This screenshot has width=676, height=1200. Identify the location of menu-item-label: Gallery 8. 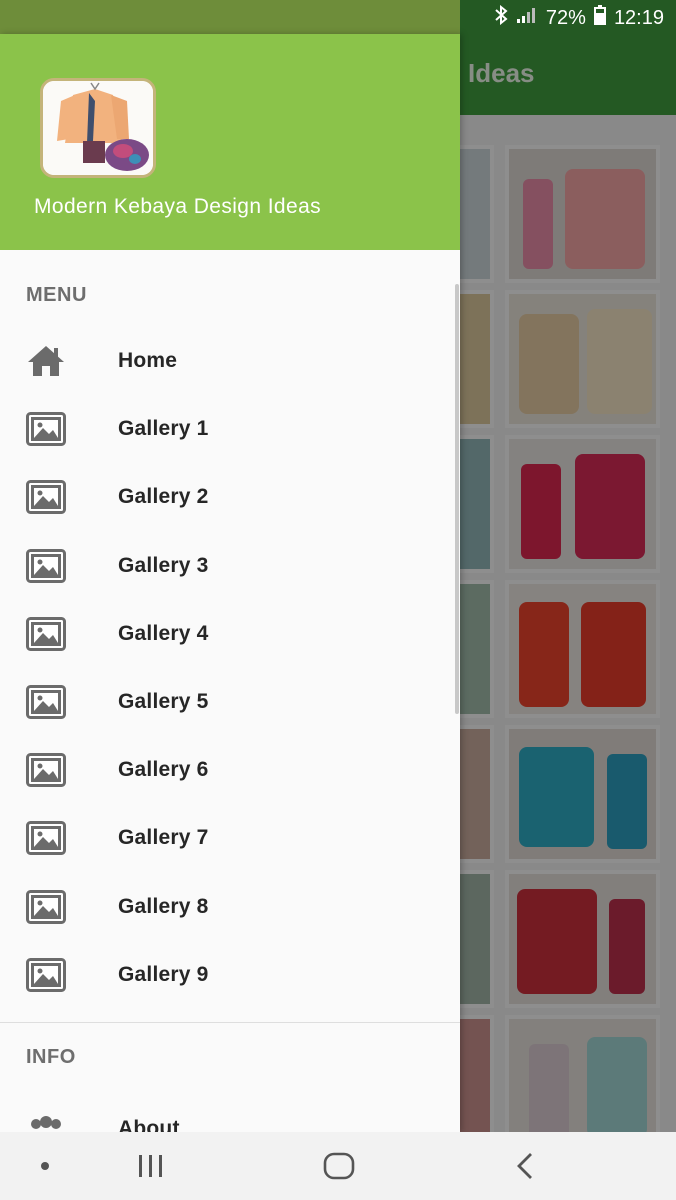
(163, 906).